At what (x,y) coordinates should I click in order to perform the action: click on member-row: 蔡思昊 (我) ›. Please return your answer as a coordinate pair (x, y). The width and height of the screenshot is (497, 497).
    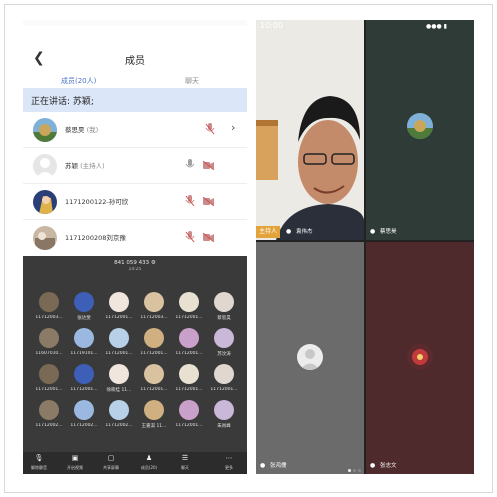
    Looking at the image, I should click on (135, 130).